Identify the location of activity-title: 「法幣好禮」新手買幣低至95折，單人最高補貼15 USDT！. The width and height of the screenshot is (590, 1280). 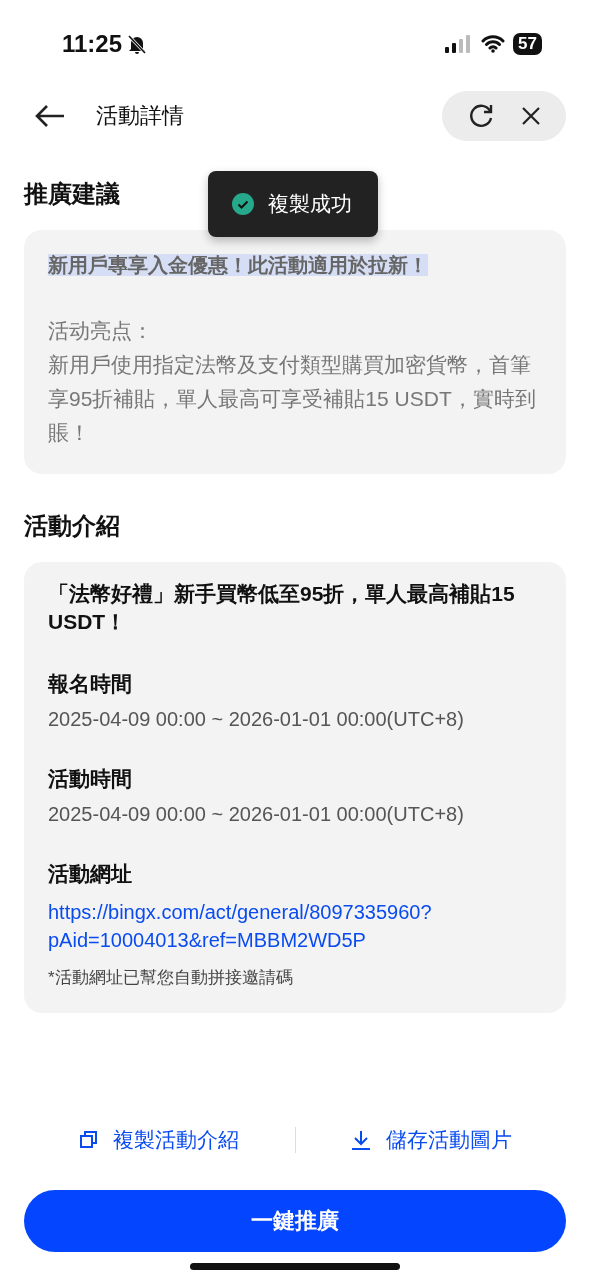
(282, 608).